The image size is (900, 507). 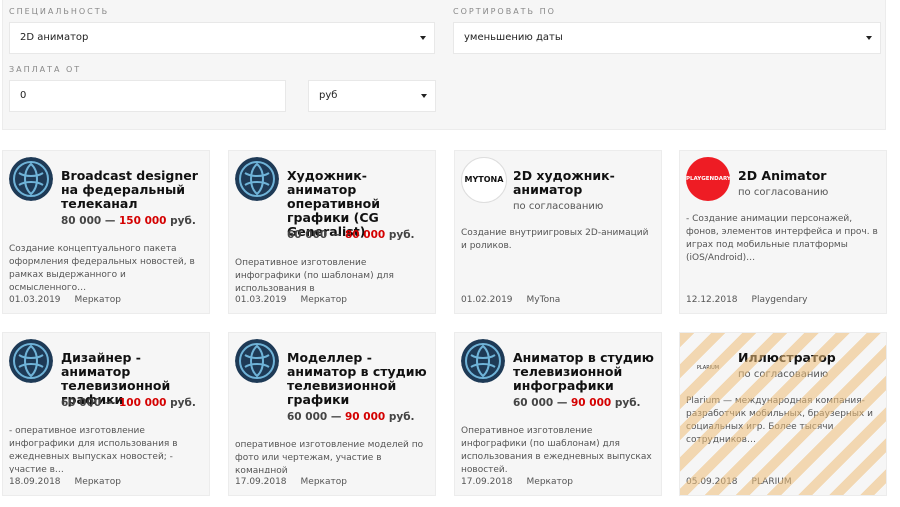 What do you see at coordinates (143, 403) in the screenshot?
I see `salary-to: 100 000` at bounding box center [143, 403].